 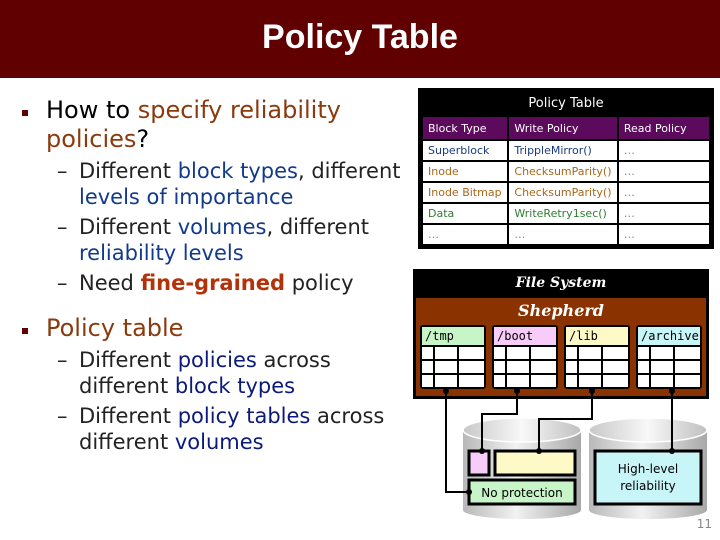 I want to click on disk-region-boot, so click(x=479, y=463).